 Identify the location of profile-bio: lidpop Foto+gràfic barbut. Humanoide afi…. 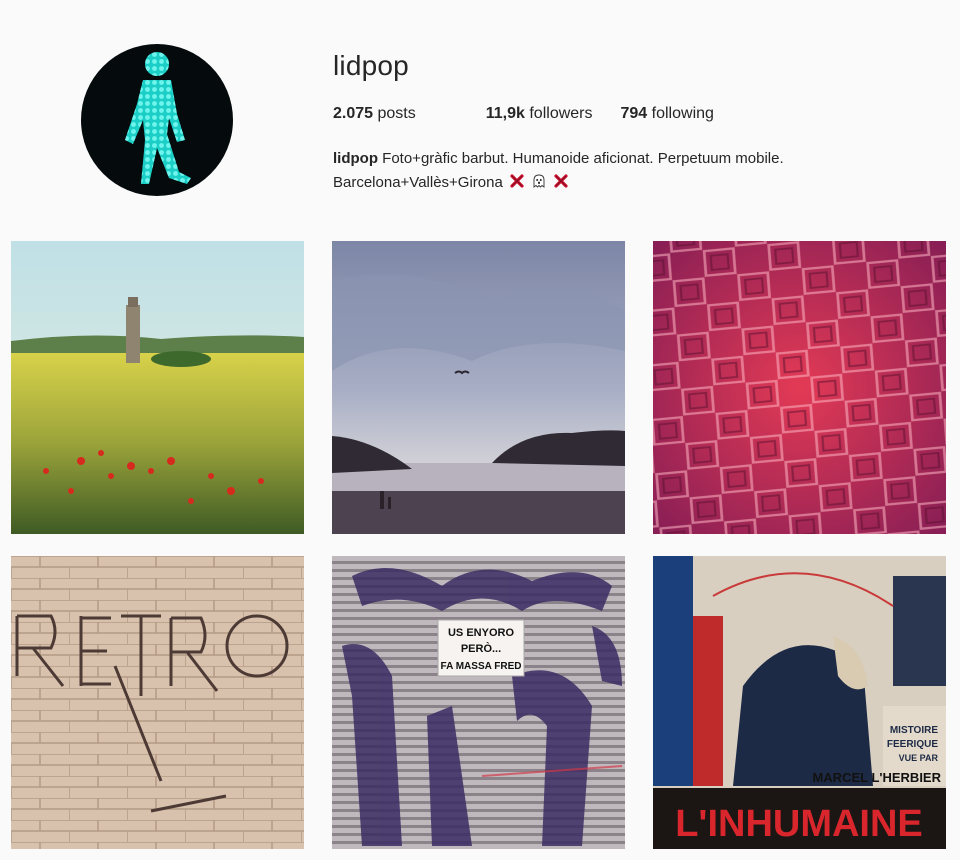
(593, 171).